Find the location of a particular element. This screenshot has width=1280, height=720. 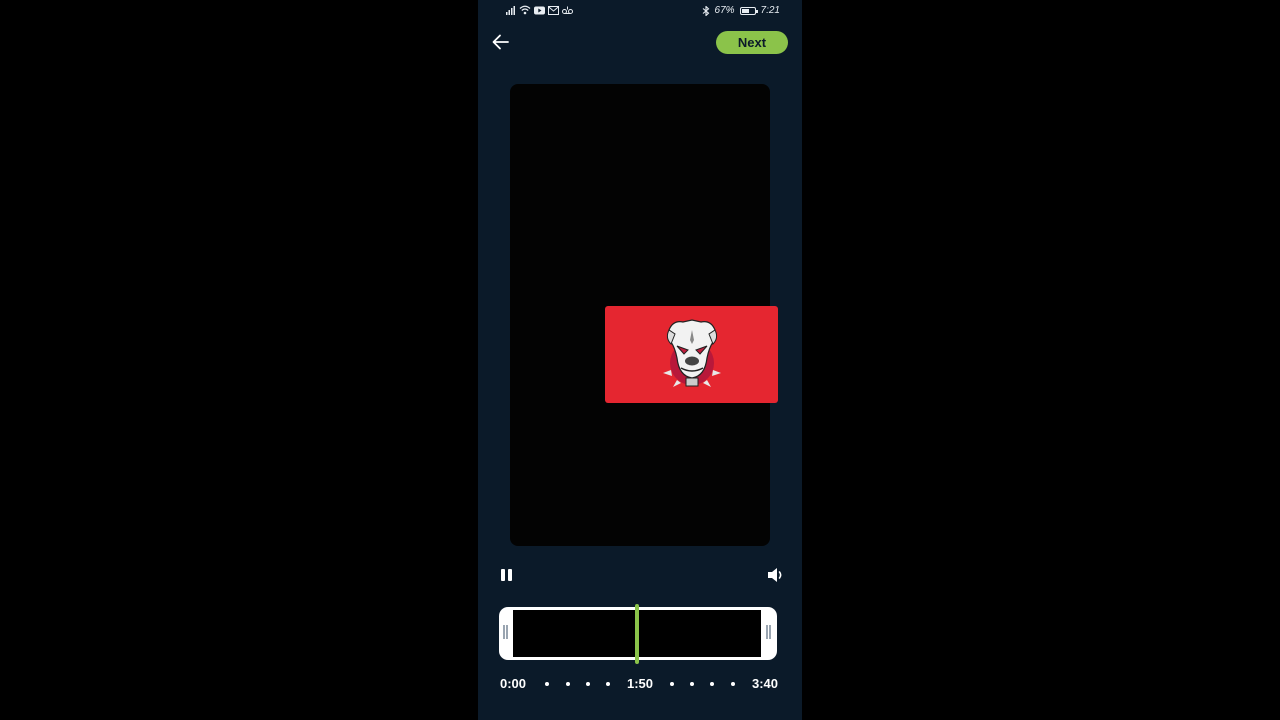

voicemail-icon is located at coordinates (567, 10).